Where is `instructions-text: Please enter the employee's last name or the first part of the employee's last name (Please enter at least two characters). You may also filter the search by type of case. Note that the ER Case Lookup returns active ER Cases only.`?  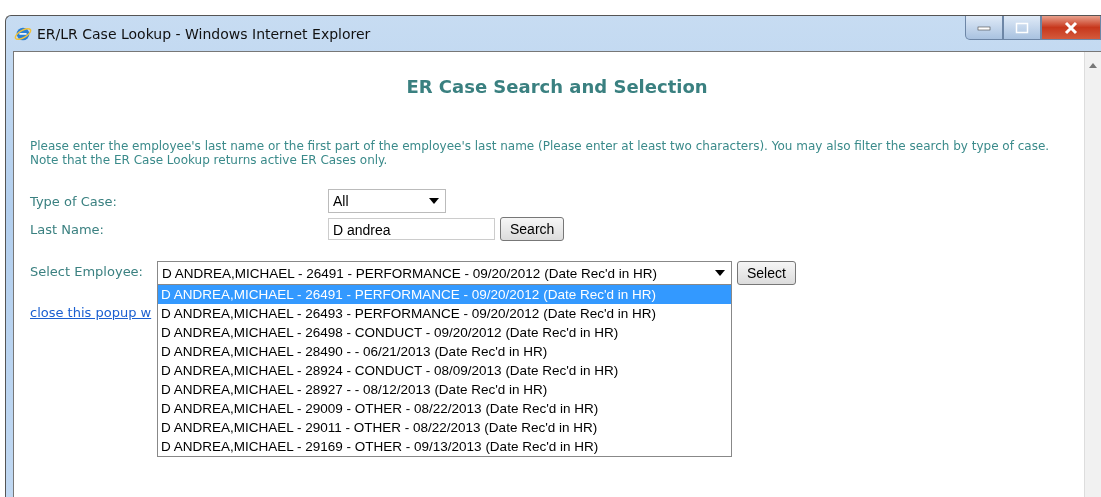 instructions-text: Please enter the employee's last name or the first part of the employee's last name (Please enter at least two characters). You may also filter the search by type of case. Note that the ER Case Lookup returns active ER Cases only. is located at coordinates (540, 153).